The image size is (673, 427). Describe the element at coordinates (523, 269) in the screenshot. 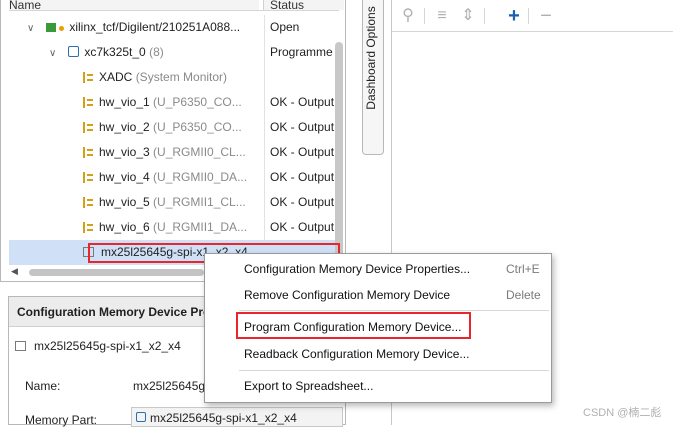

I see `menu-item-shortcut: Ctrl+E` at that location.